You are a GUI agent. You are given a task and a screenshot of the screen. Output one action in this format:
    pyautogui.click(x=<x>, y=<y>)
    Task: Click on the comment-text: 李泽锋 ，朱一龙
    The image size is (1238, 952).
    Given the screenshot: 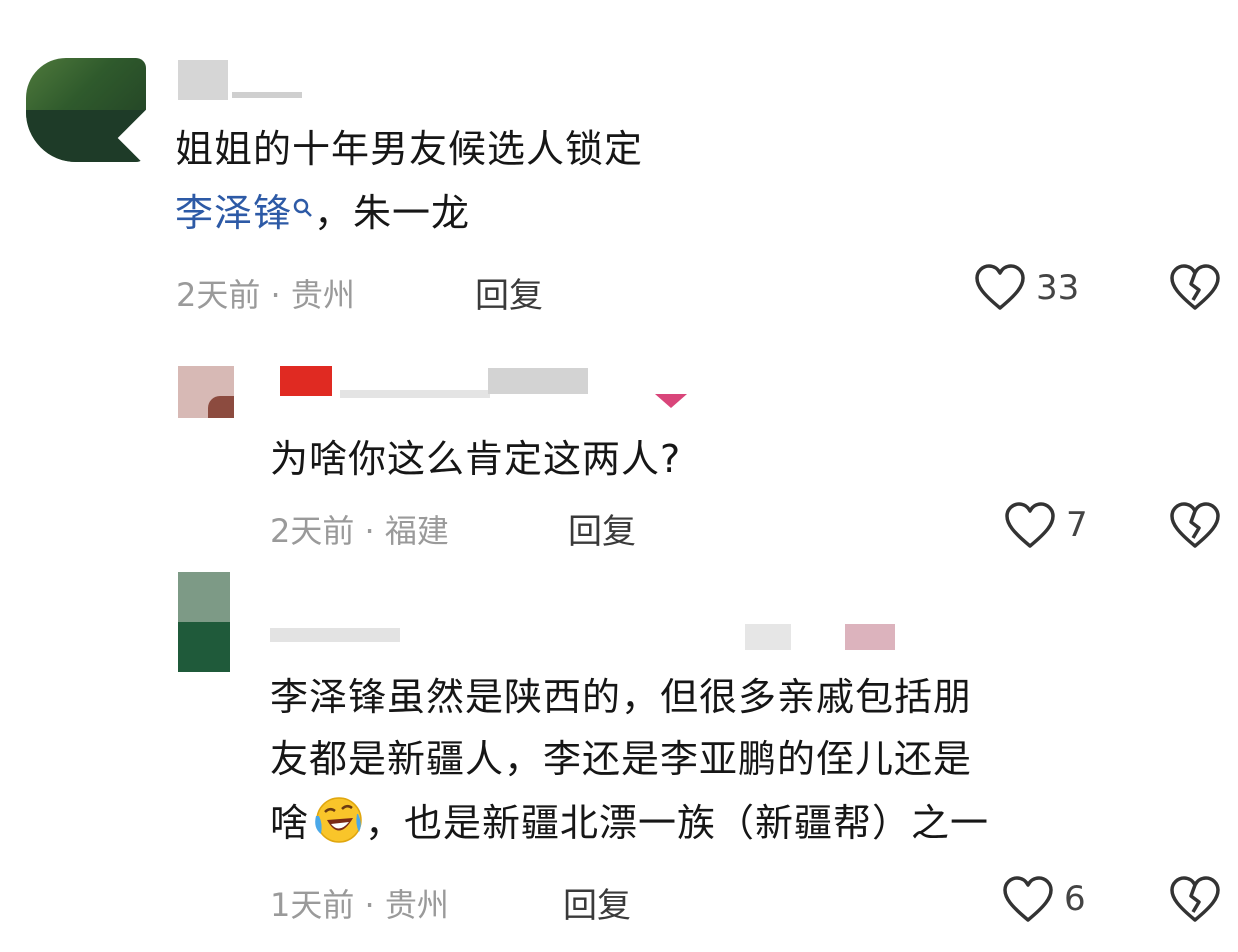 What is the action you would take?
    pyautogui.click(x=322, y=213)
    